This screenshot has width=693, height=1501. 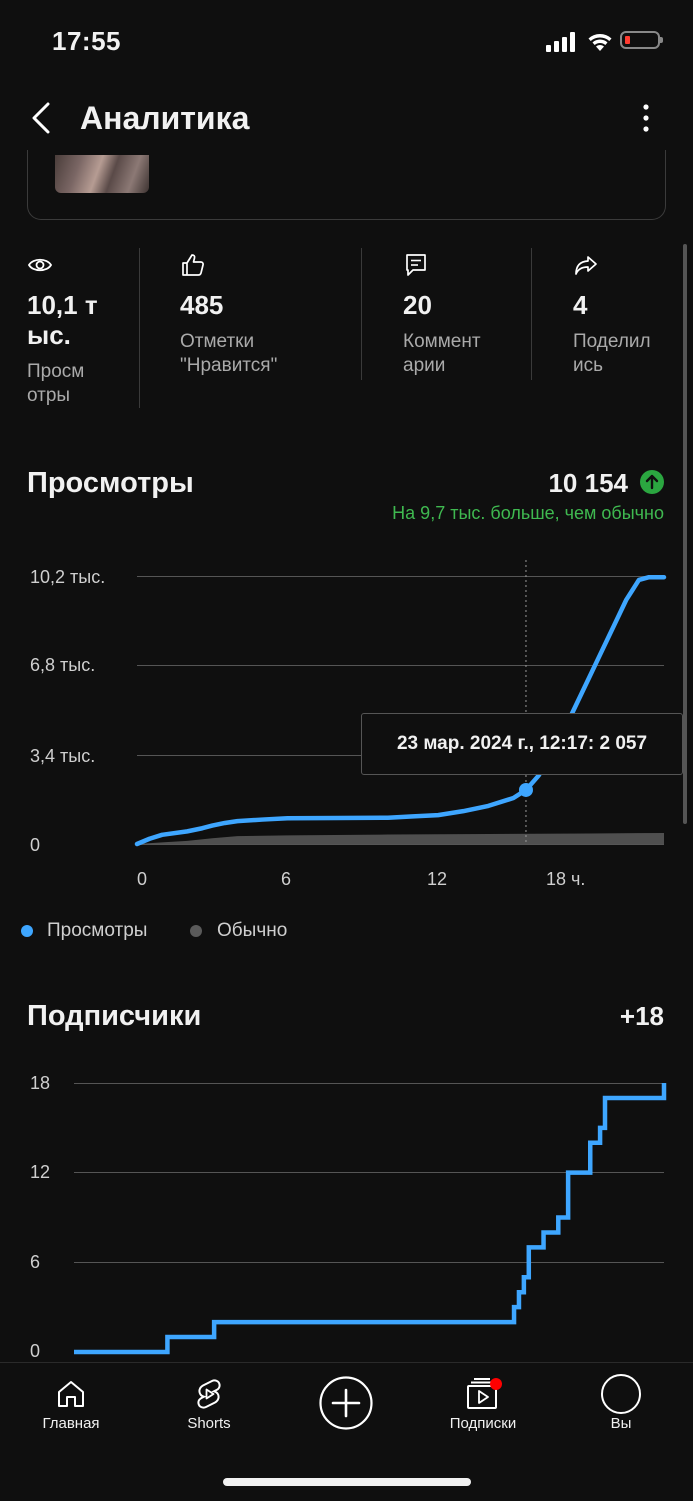 I want to click on x-tick-label: 6, so click(x=286, y=879).